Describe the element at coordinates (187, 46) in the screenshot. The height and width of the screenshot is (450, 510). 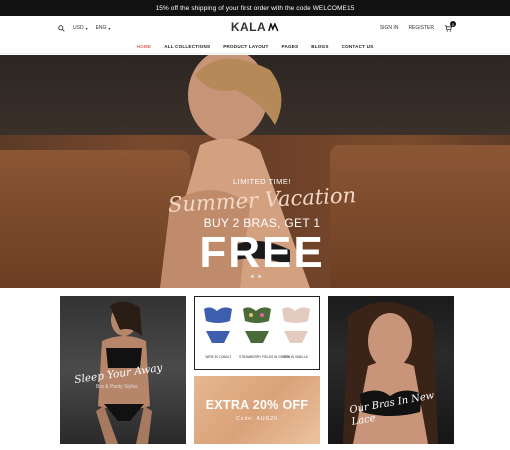
I see `nav-item-all-collections: ALL COLLECTIONS` at that location.